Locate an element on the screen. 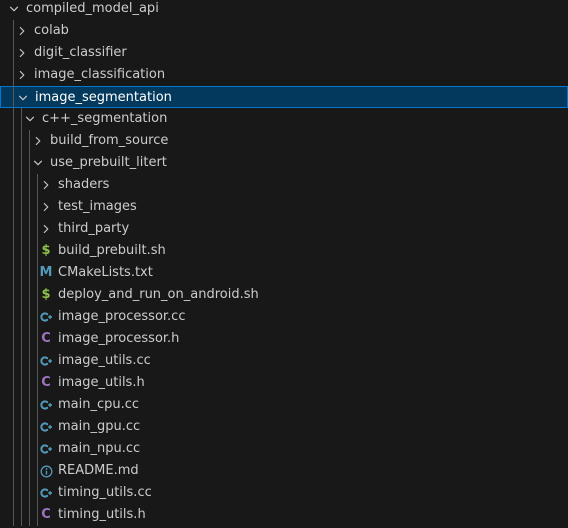 This screenshot has height=528, width=568. item-label: image_utils.cc is located at coordinates (104, 360).